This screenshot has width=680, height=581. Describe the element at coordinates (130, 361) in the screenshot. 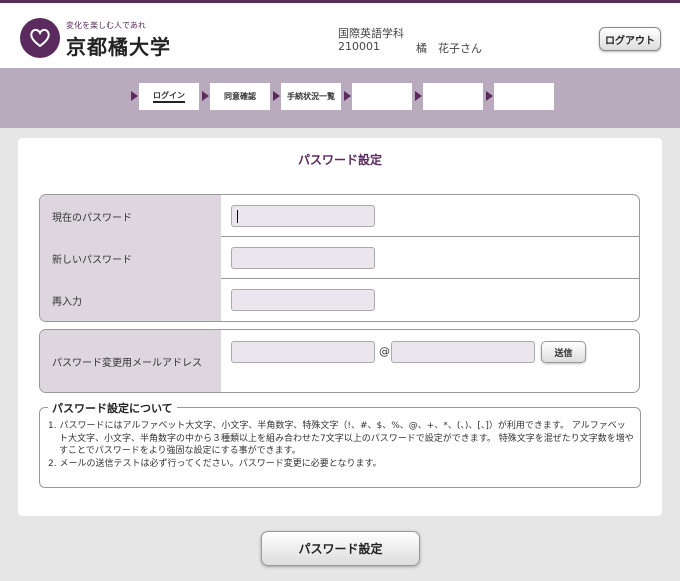

I see `mail-address-label: パスワード変更用メールアドレス` at that location.